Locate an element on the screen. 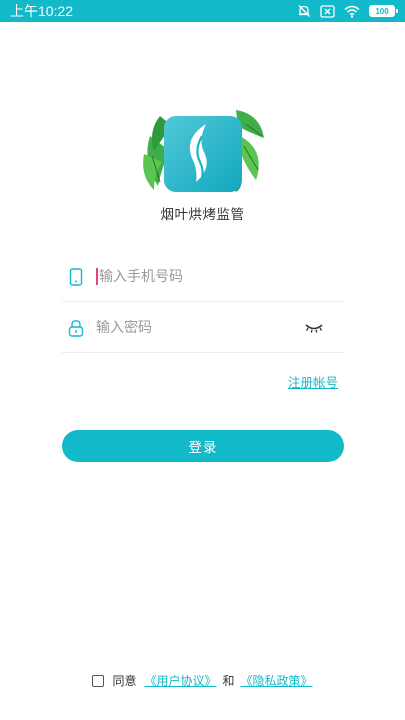 The height and width of the screenshot is (720, 405). register-link: 注册帐号 is located at coordinates (313, 381).